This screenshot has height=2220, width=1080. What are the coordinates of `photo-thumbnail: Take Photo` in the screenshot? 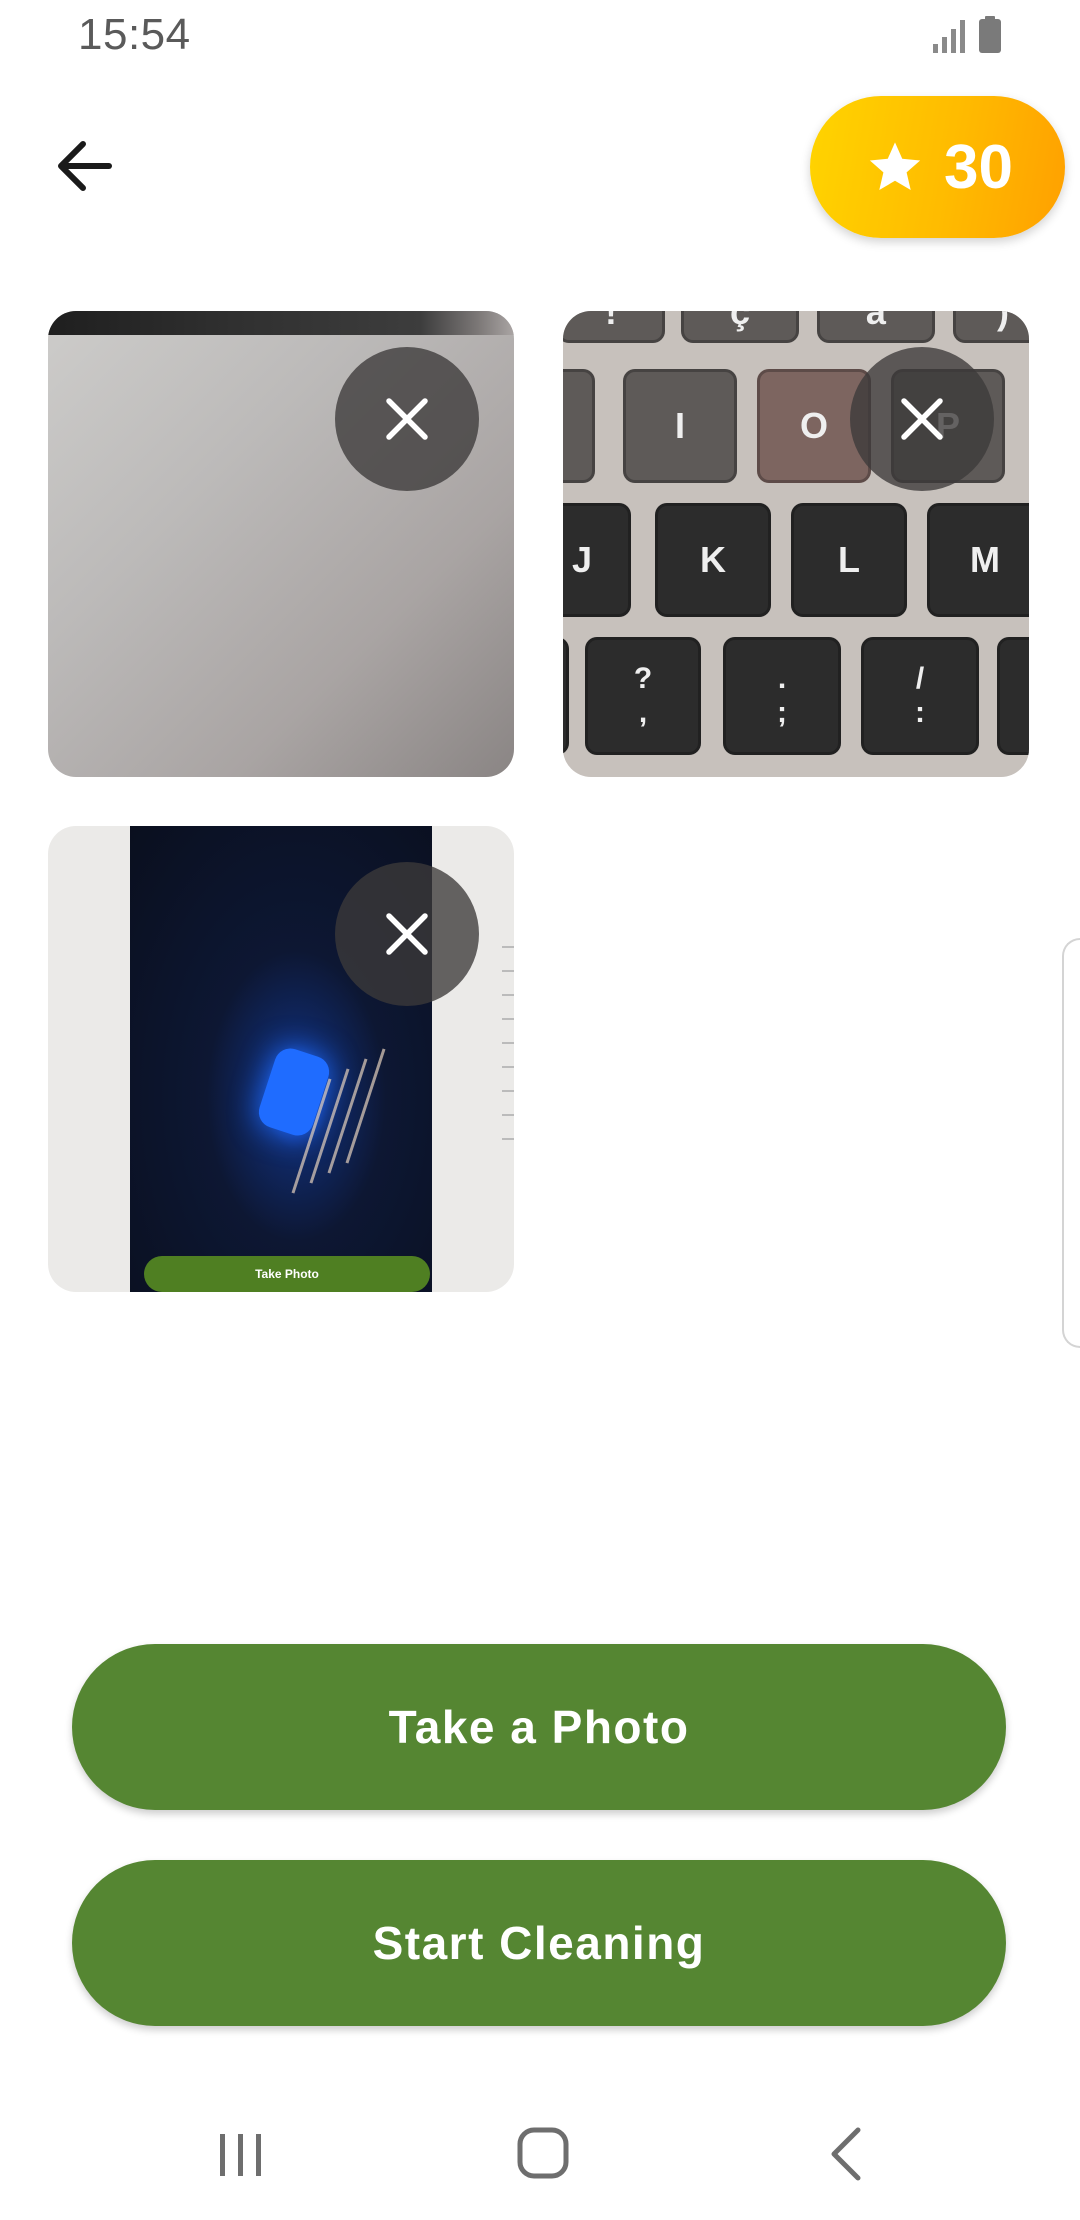 It's located at (281, 1059).